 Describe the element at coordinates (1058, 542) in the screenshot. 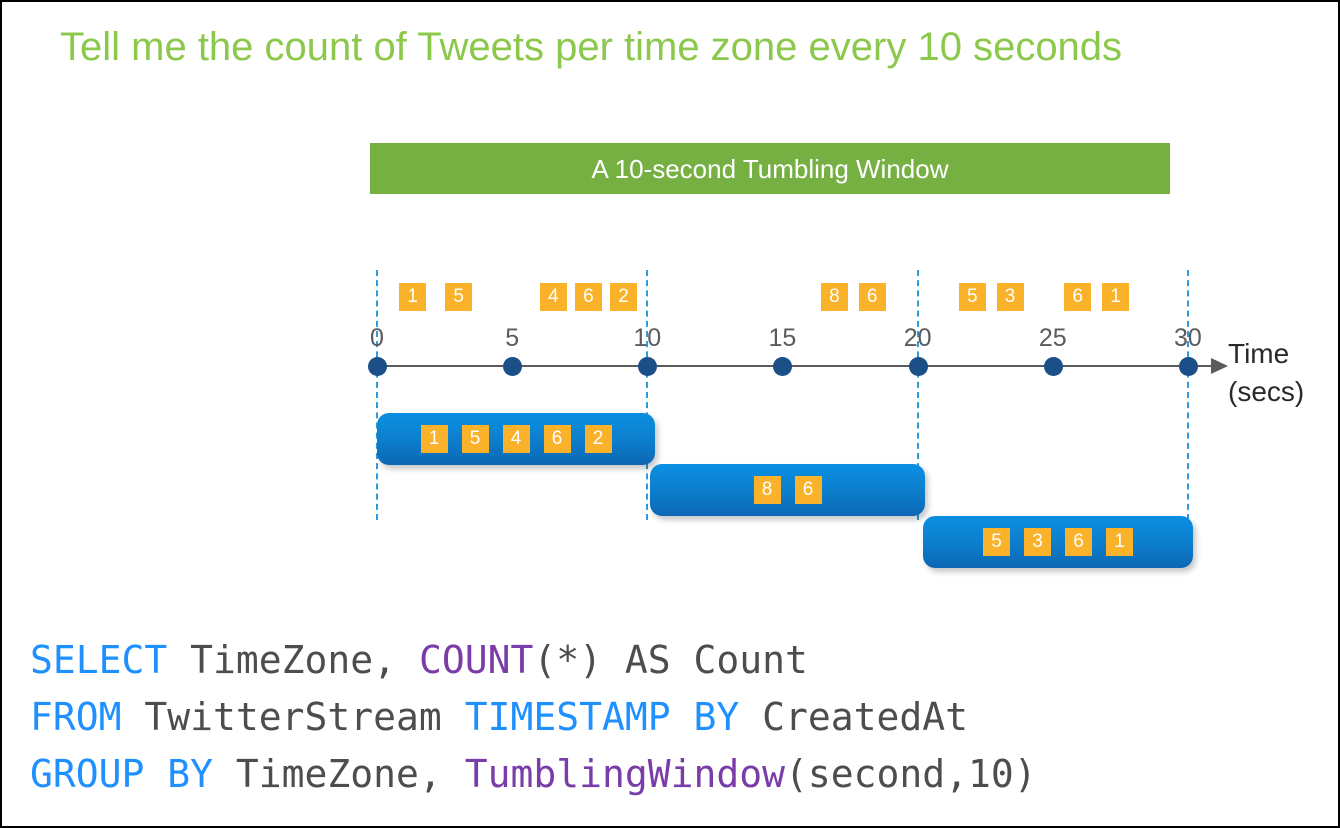

I see `tumbling-window-bar-20-30: 5361` at that location.